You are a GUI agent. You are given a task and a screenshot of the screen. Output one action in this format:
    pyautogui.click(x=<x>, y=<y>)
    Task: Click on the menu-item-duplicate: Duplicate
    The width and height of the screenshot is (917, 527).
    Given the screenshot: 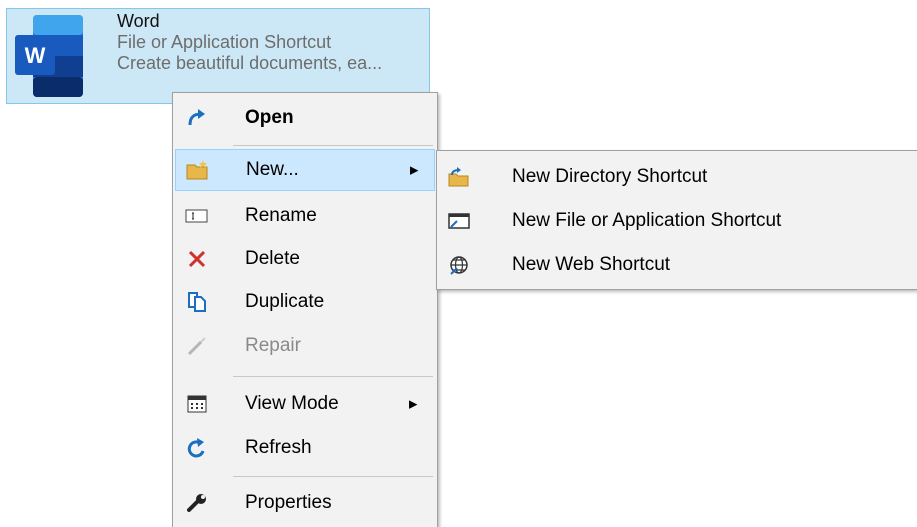 What is the action you would take?
    pyautogui.click(x=305, y=302)
    